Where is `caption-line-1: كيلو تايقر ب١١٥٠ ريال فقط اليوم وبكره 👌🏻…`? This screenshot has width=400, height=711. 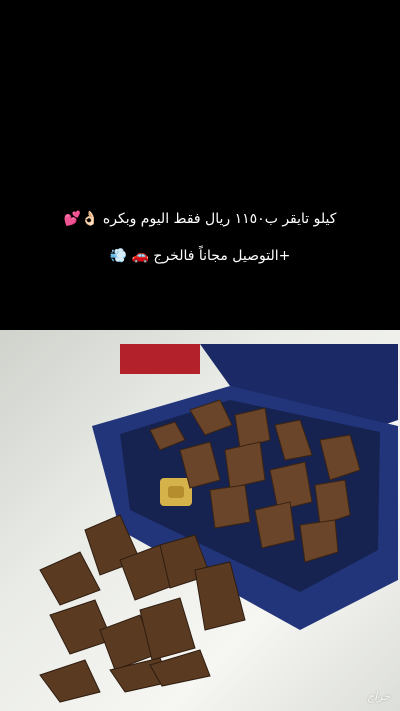
caption-line-1: كيلو تايقر ب١١٥٠ ريال فقط اليوم وبكره 👌🏻… is located at coordinates (200, 219).